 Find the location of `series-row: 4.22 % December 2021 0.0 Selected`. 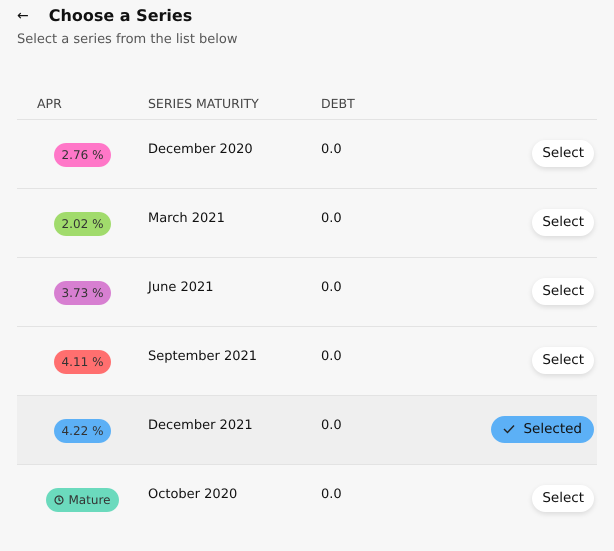

series-row: 4.22 % December 2021 0.0 Selected is located at coordinates (307, 430).